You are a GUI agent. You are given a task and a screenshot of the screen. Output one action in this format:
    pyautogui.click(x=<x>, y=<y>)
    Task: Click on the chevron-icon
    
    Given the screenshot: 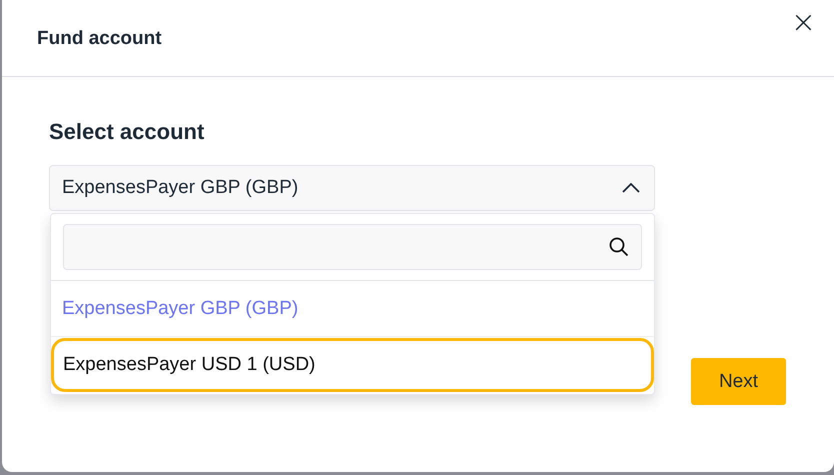 What is the action you would take?
    pyautogui.click(x=631, y=188)
    